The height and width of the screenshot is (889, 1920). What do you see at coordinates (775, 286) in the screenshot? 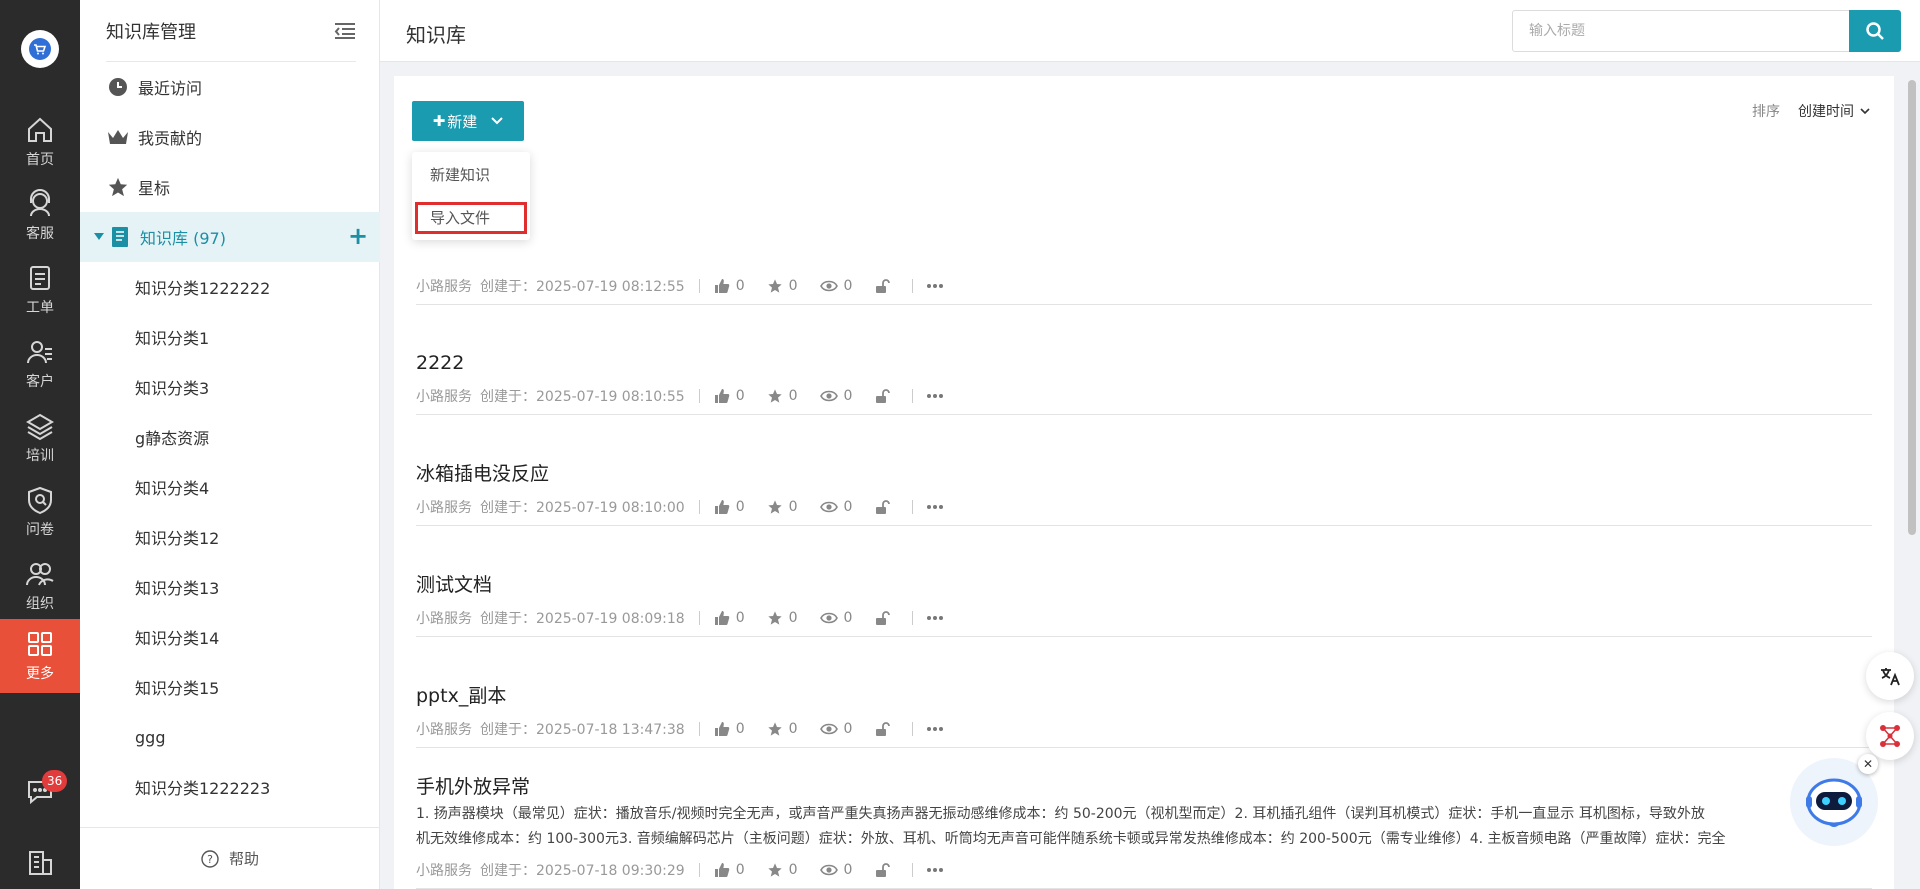
I see `star-icon` at bounding box center [775, 286].